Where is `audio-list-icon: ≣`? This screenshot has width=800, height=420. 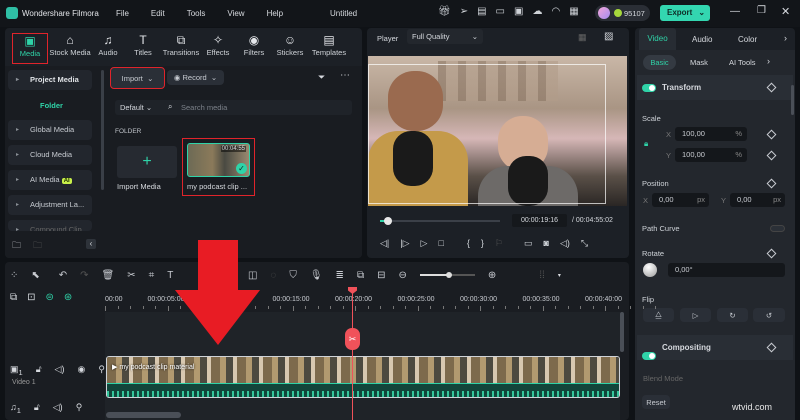
audio-list-icon: ≣ is located at coordinates (340, 275).